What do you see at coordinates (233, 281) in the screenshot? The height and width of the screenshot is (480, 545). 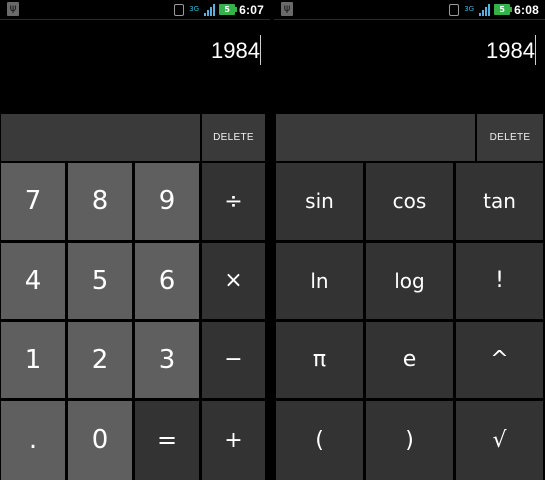 I see `key-multiply: ×` at bounding box center [233, 281].